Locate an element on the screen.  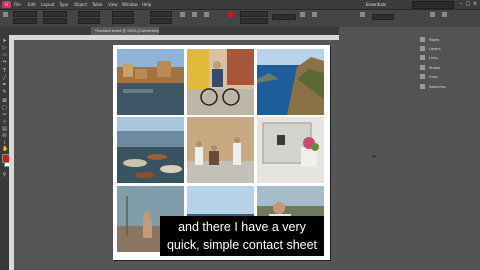
fitting-icon is located at coordinates (302, 14).